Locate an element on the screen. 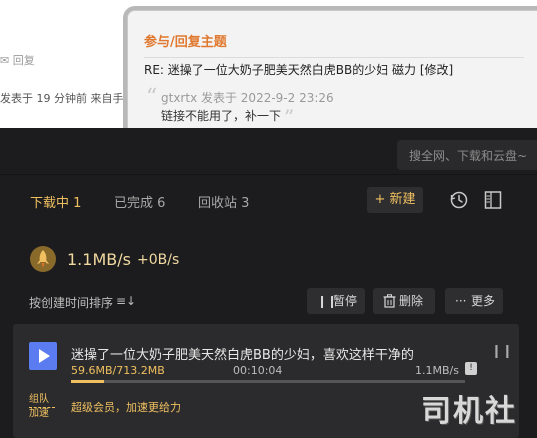 Image resolution: width=537 pixels, height=438 pixels. more-button: ··· 更多 is located at coordinates (474, 301).